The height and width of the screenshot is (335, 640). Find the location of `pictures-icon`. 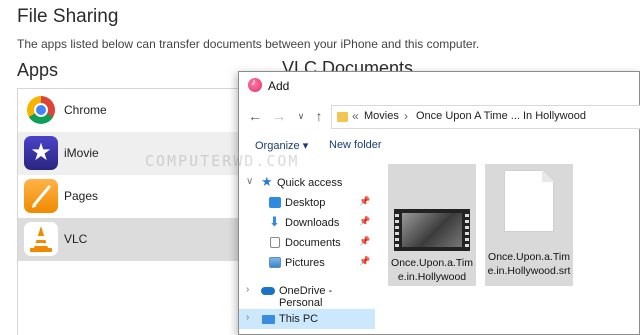

pictures-icon is located at coordinates (275, 262).